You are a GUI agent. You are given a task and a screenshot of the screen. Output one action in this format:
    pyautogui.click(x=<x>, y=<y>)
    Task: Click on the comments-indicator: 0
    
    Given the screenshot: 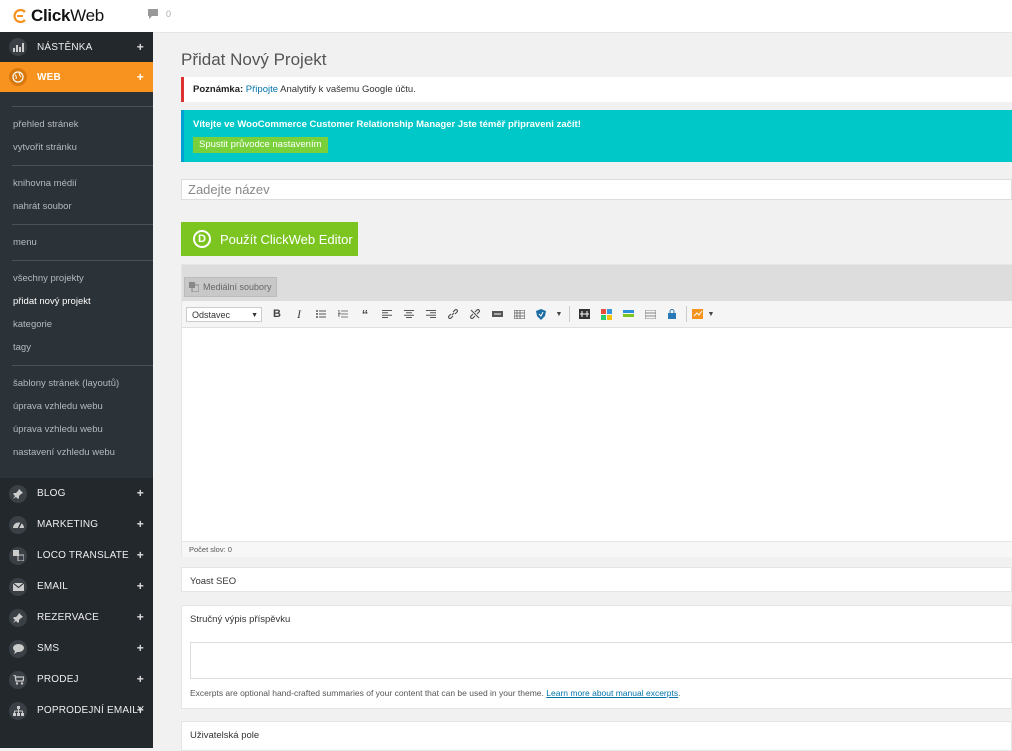 What is the action you would take?
    pyautogui.click(x=159, y=14)
    